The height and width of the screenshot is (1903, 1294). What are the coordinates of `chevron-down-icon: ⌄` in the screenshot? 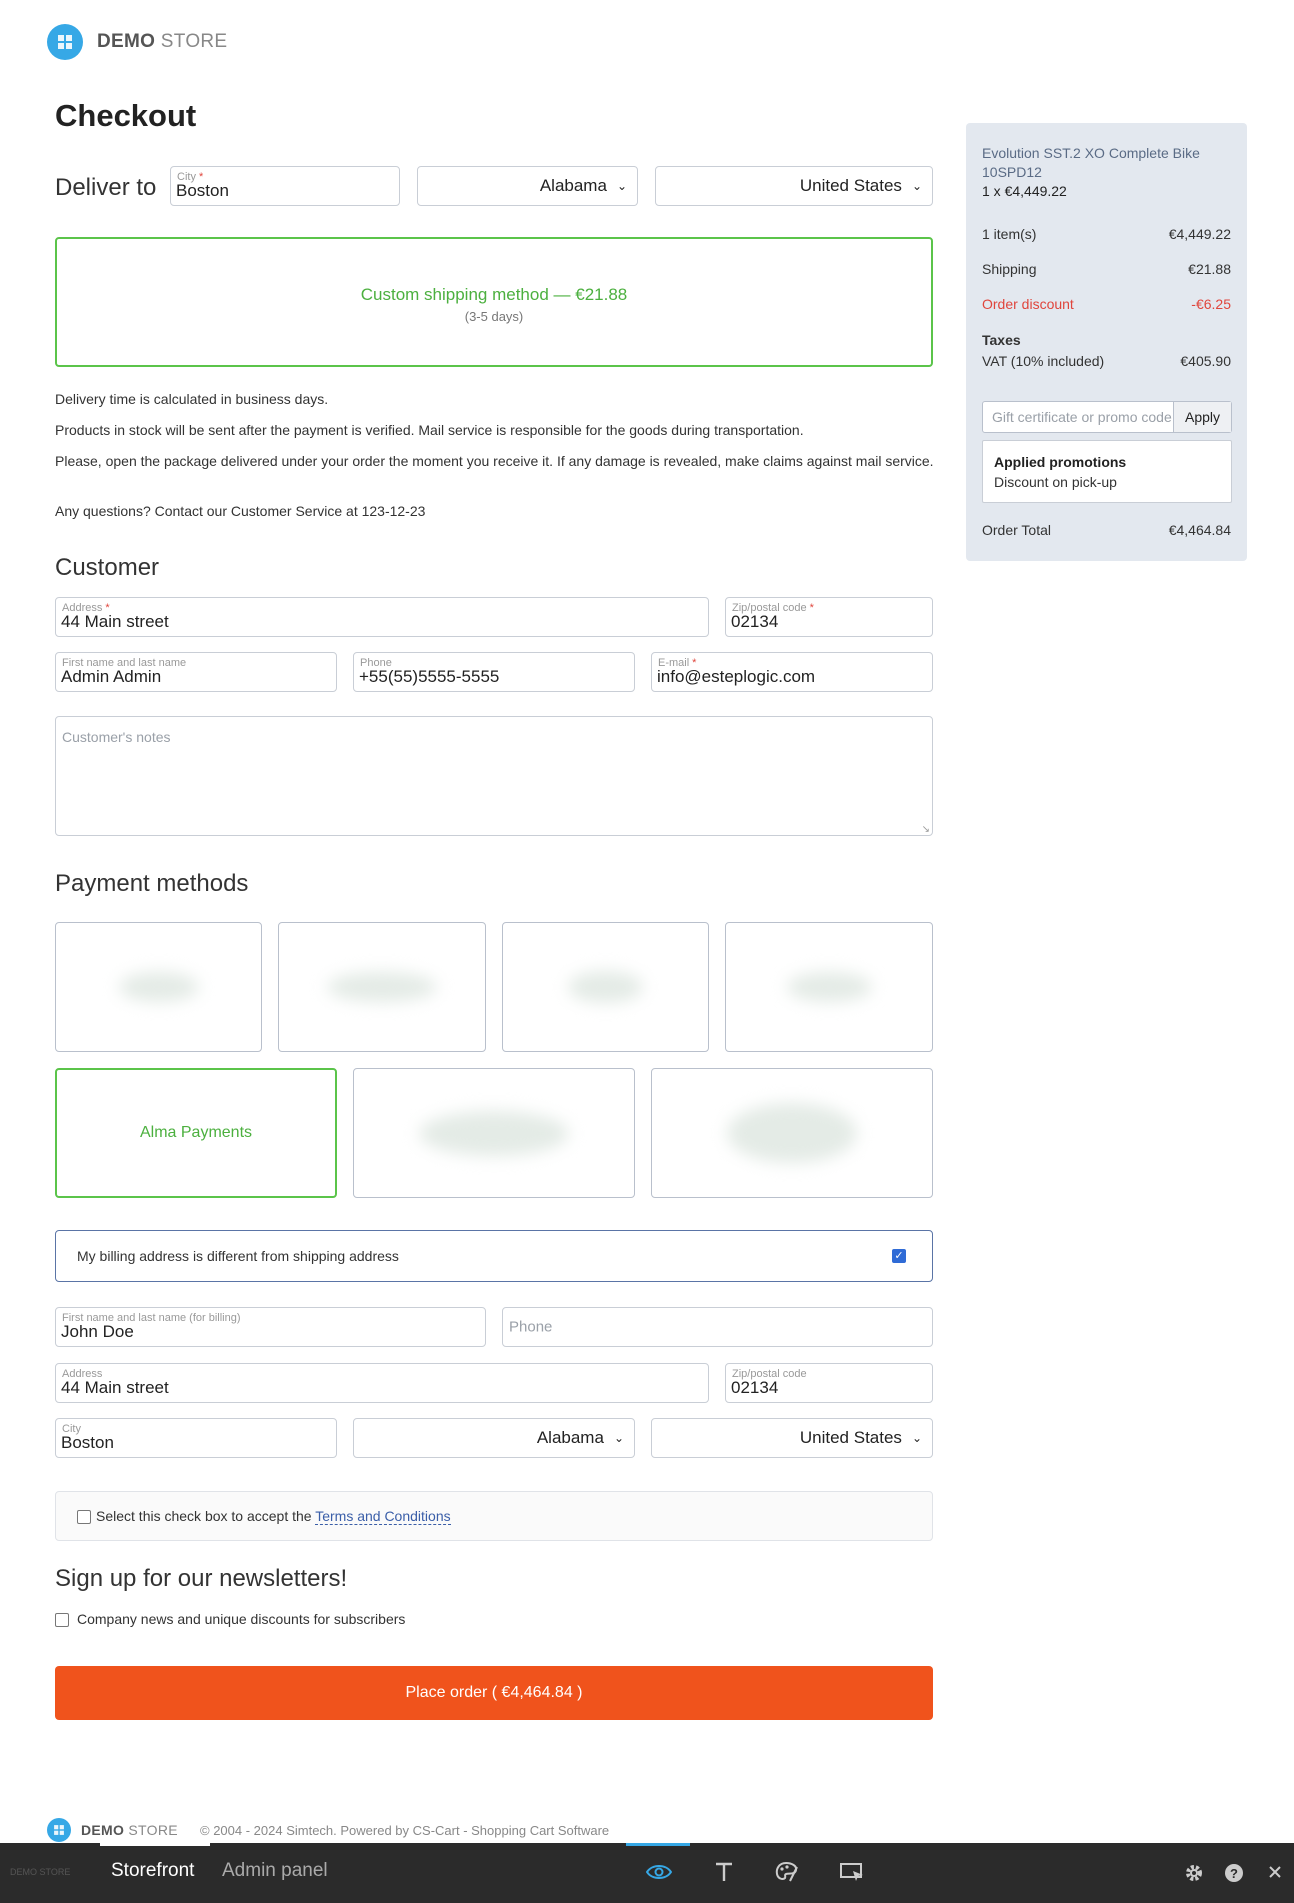 It's located at (618, 1438).